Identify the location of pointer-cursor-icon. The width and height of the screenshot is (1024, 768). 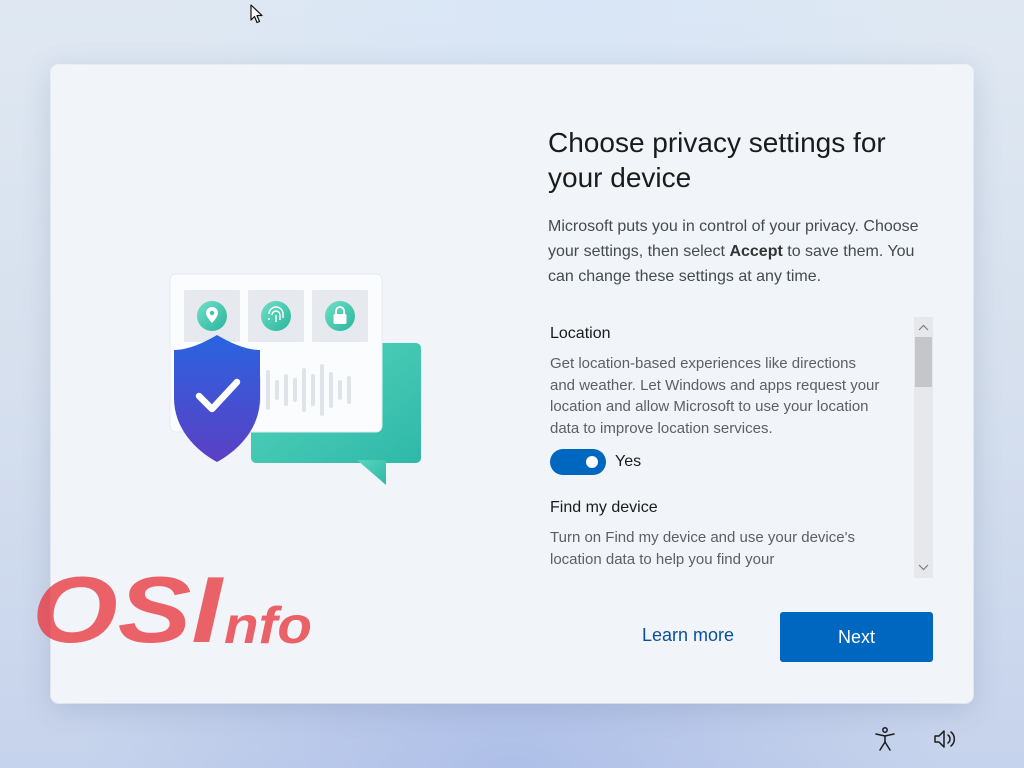
(256, 14).